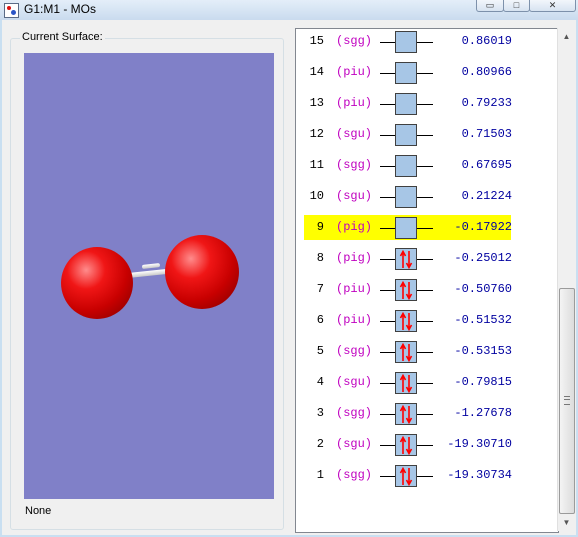 The width and height of the screenshot is (578, 537). I want to click on orbital-row: 5 (sgg) -0.53153, so click(427, 353).